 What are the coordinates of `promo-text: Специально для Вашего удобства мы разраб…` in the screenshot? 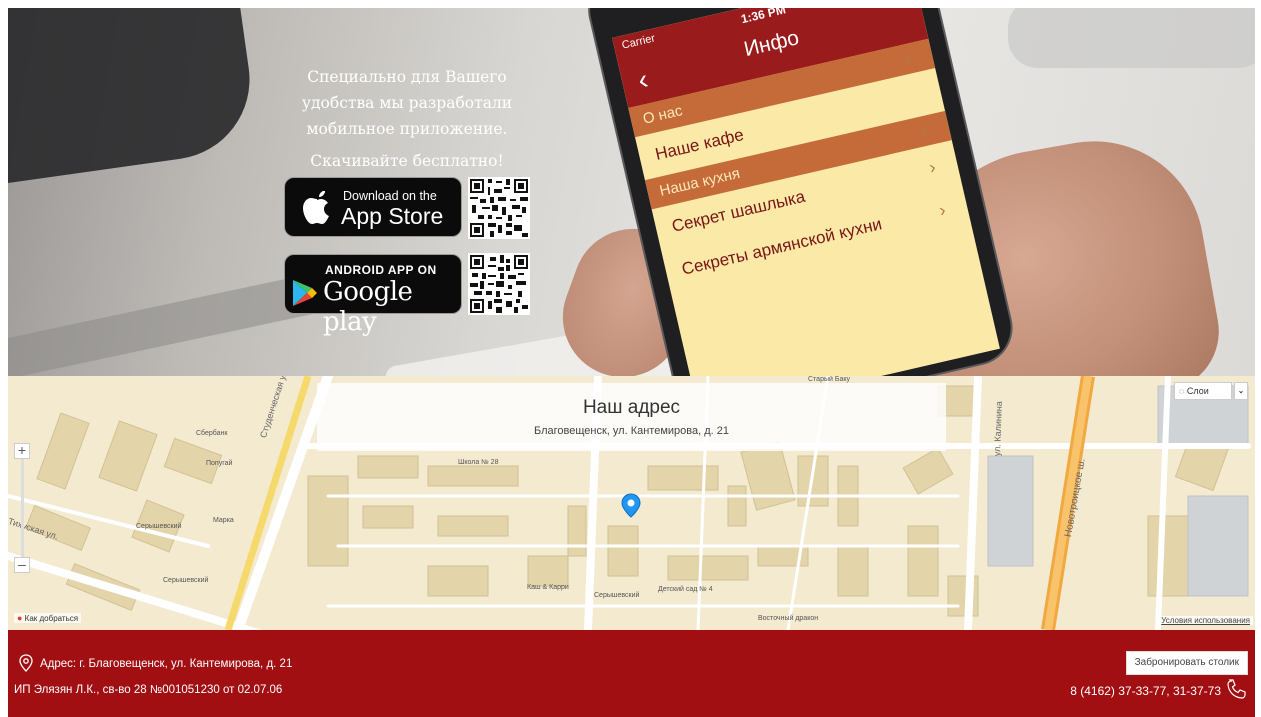 It's located at (407, 119).